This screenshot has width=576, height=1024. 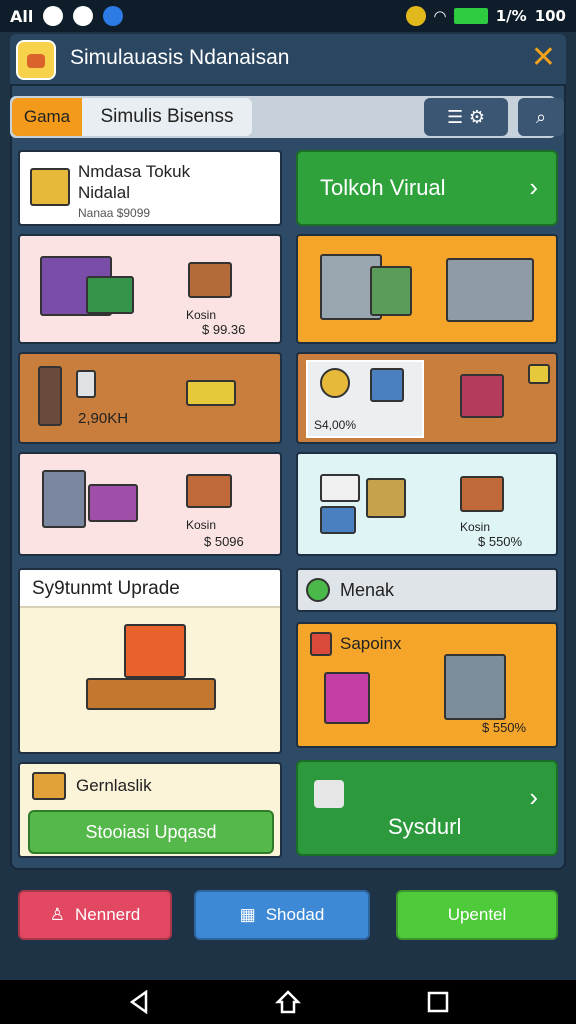 I want to click on system-upgrade-card: Sy9tunmt Uprade, so click(x=150, y=661).